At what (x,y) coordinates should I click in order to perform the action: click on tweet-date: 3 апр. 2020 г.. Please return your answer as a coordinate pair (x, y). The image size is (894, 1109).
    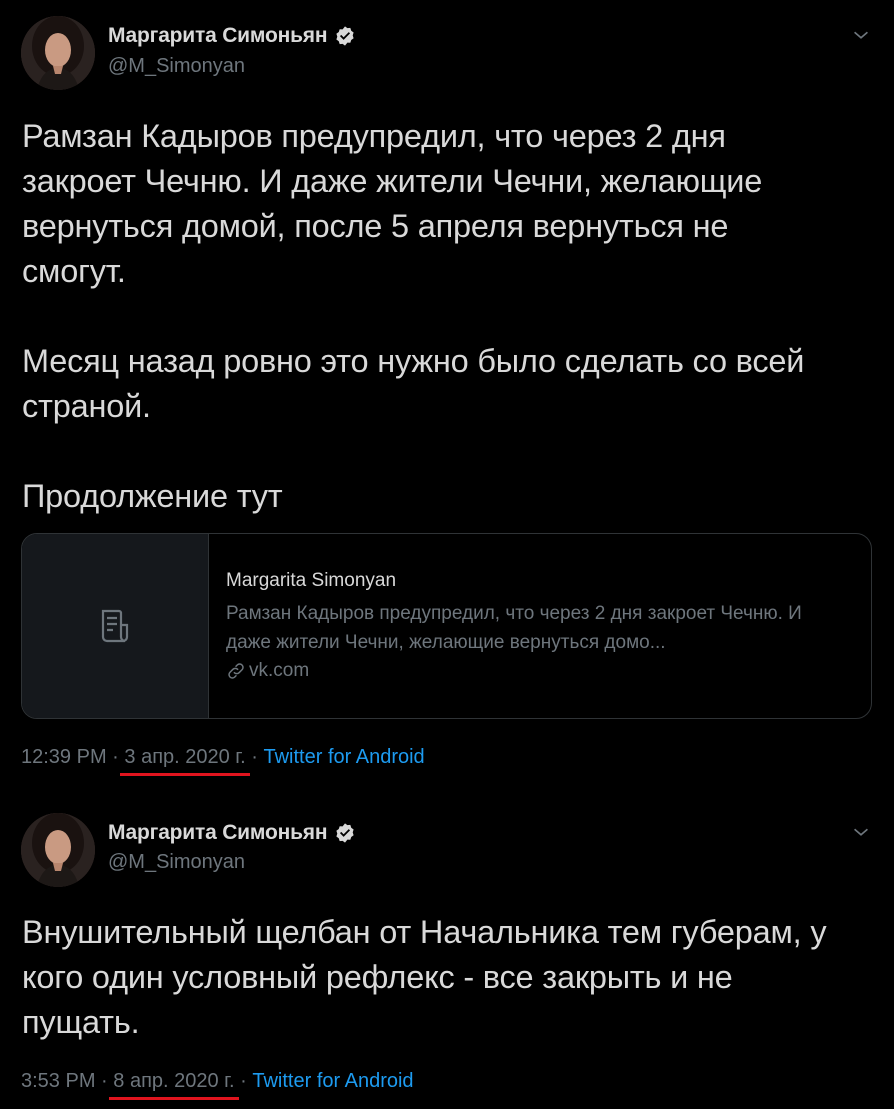
    Looking at the image, I should click on (185, 761).